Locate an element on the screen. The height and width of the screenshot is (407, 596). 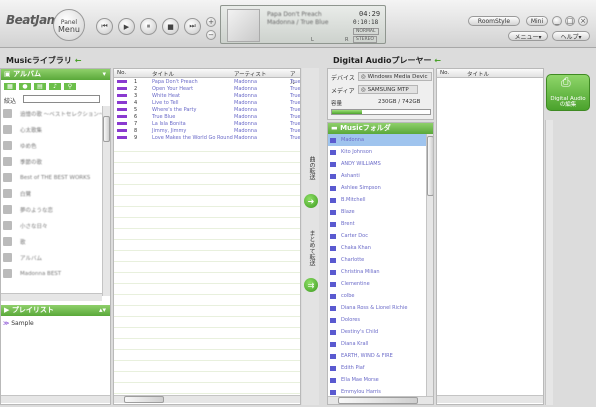
album-section-header: ▣ アルバム ▾ is located at coordinates (55, 74).